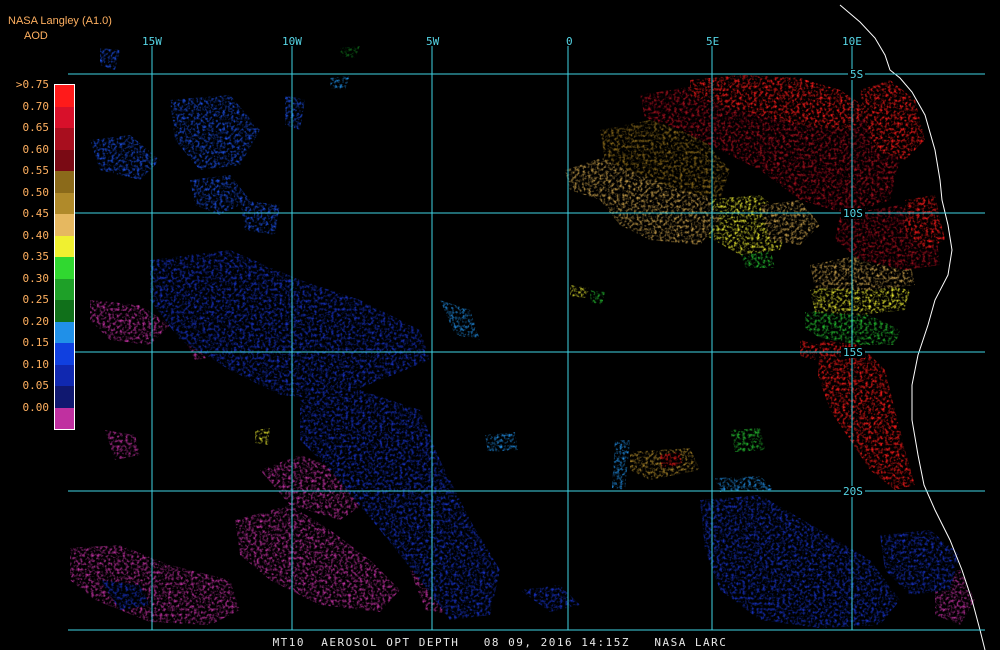 Image resolution: width=1000 pixels, height=650 pixels. I want to click on legend-tick-label: 0.60, so click(36, 149).